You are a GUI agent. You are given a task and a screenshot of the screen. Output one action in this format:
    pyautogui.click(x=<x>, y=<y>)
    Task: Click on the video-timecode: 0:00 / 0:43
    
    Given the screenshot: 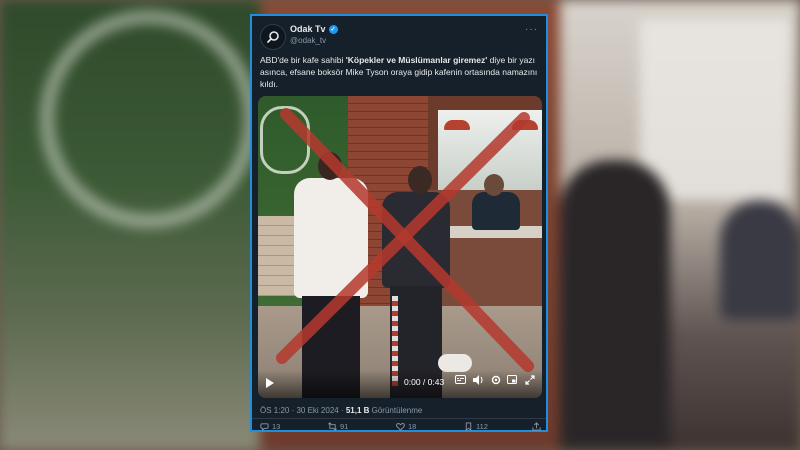 What is the action you would take?
    pyautogui.click(x=424, y=382)
    